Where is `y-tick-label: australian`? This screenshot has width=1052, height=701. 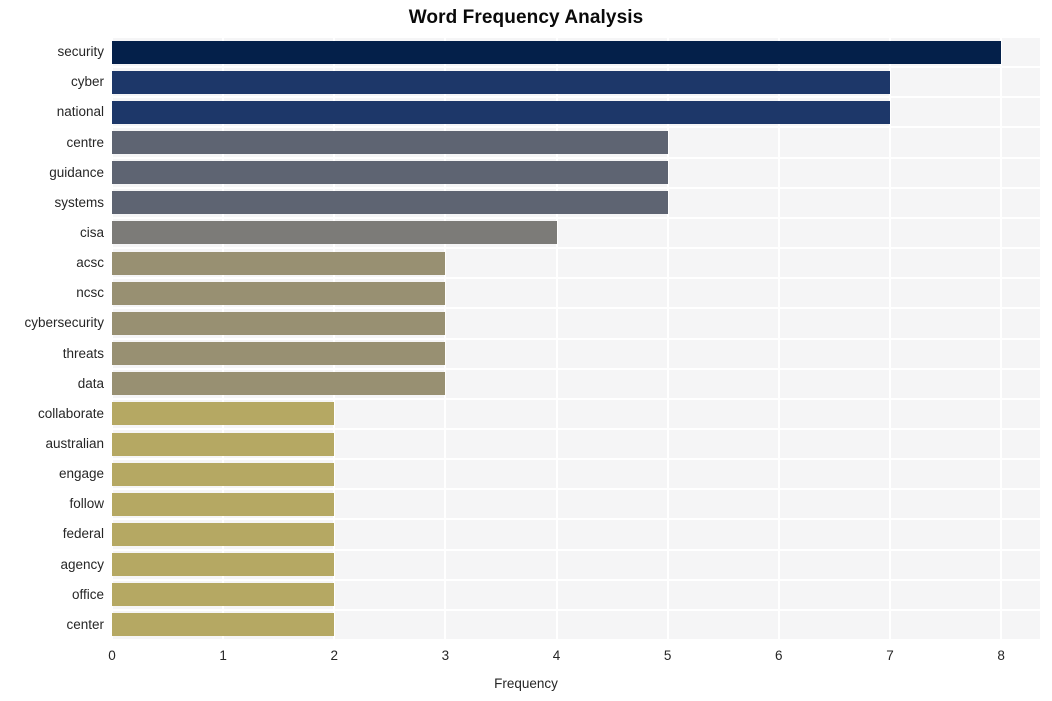 y-tick-label: australian is located at coordinates (74, 444).